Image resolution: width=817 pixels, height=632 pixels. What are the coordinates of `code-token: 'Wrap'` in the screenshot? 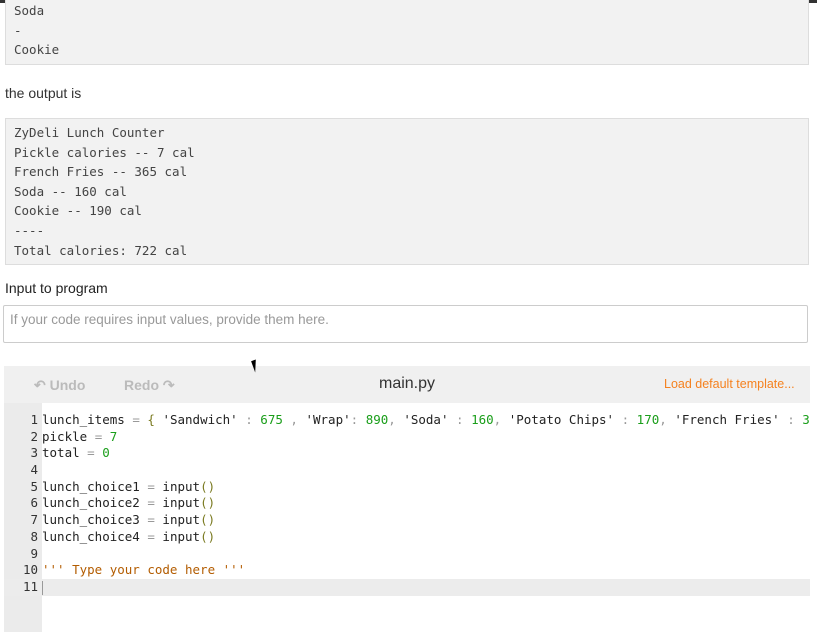 It's located at (328, 419).